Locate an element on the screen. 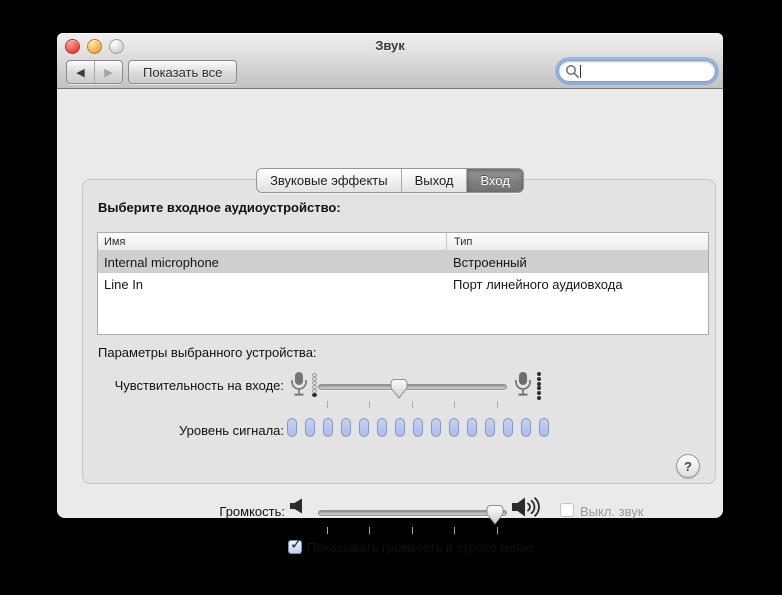  tab-output: Выход is located at coordinates (434, 180).